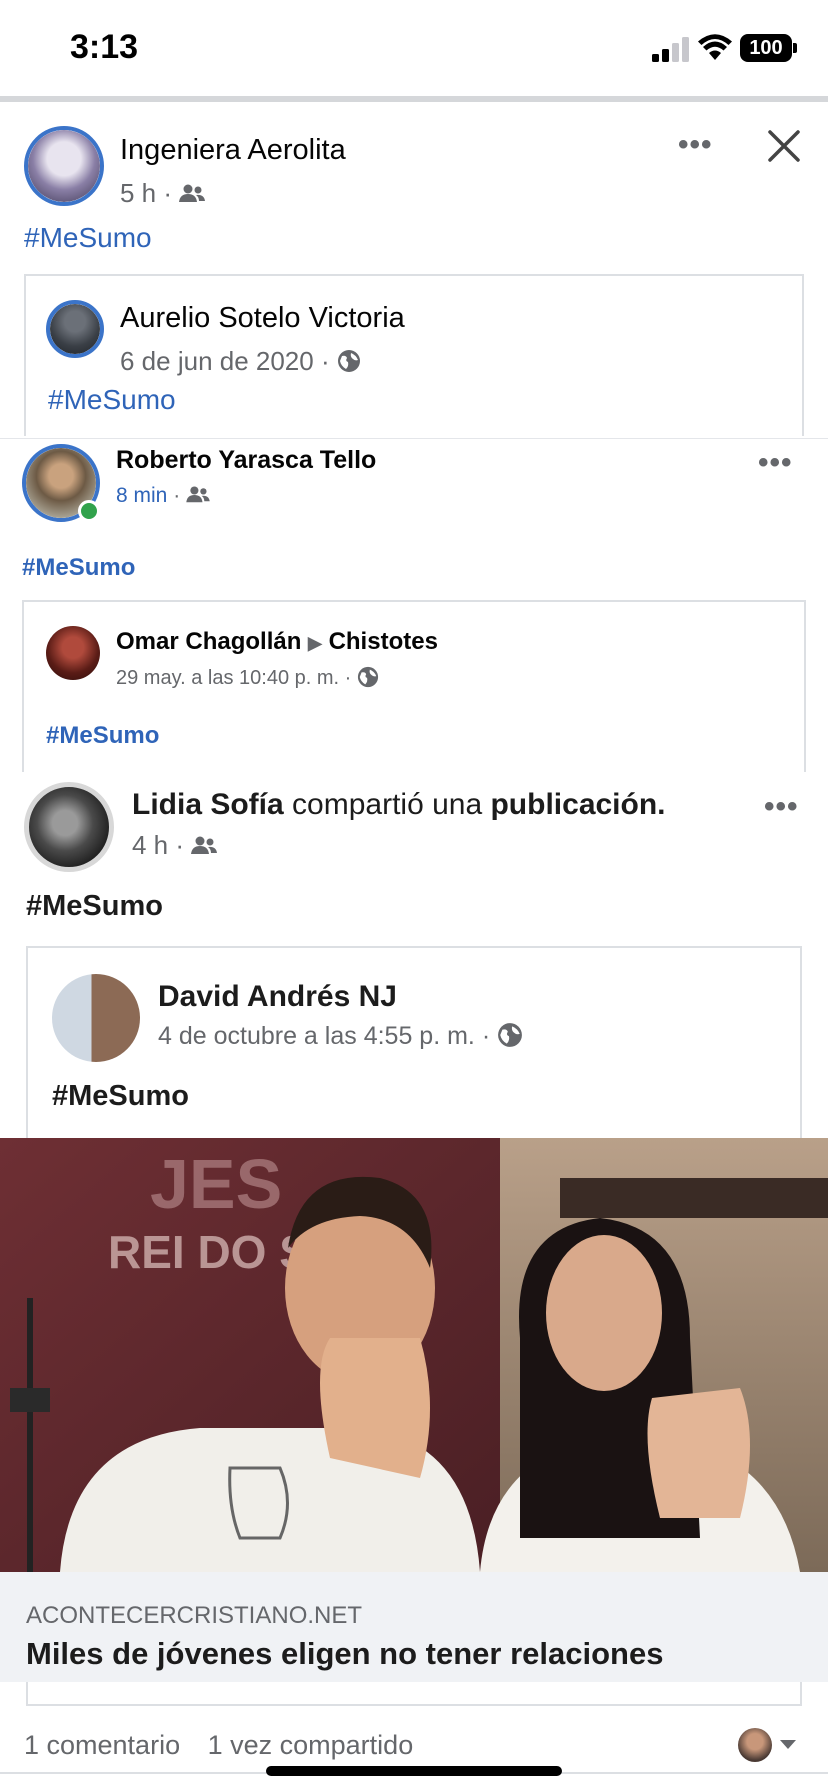 Image resolution: width=828 pixels, height=1792 pixels. What do you see at coordinates (194, 1615) in the screenshot?
I see `link-domain: ACONTECERCRISTIANO.NET` at bounding box center [194, 1615].